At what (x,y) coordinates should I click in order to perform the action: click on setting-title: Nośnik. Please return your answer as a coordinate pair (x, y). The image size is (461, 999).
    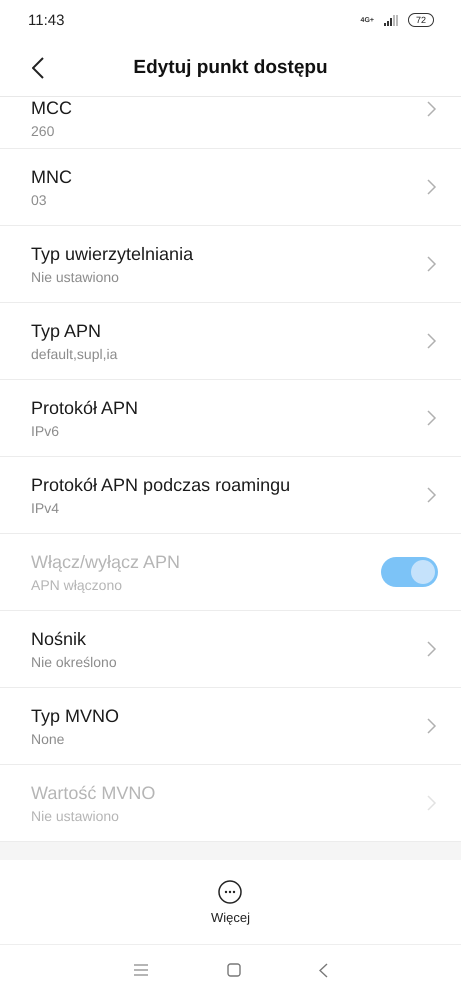
    Looking at the image, I should click on (59, 639).